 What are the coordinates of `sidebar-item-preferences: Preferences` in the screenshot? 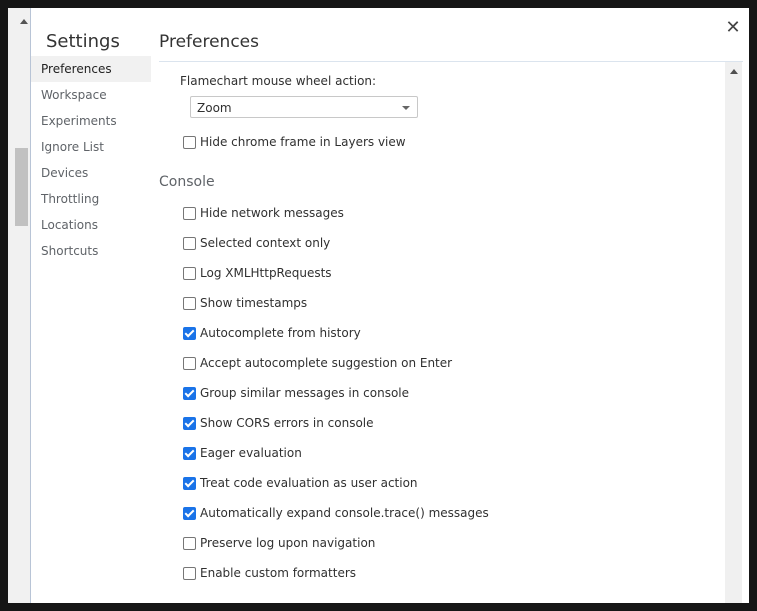 It's located at (91, 69).